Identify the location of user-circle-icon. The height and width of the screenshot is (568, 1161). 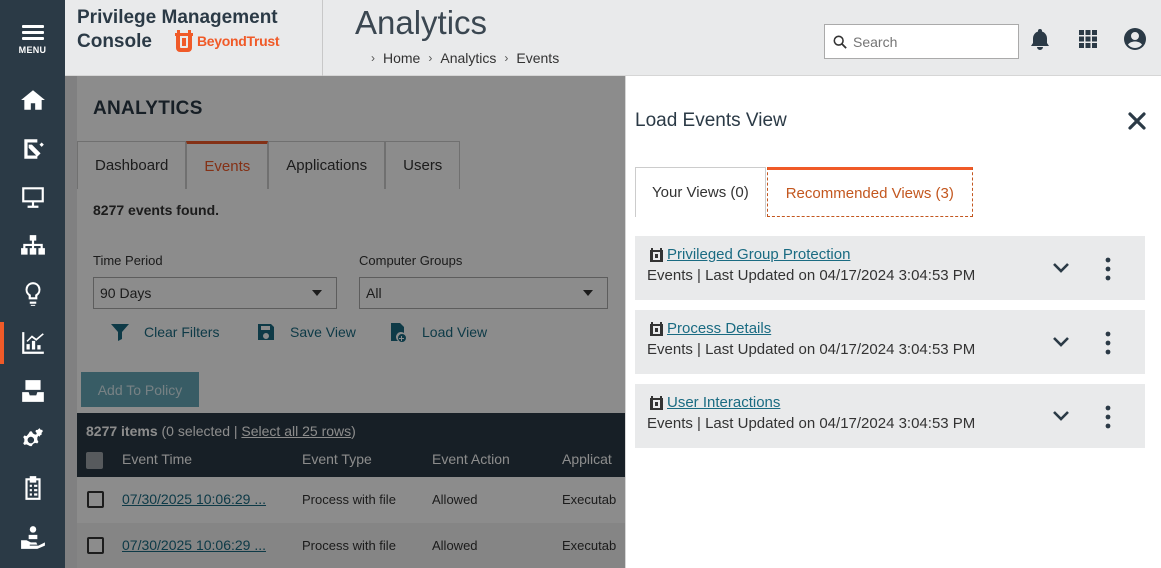
(1135, 39).